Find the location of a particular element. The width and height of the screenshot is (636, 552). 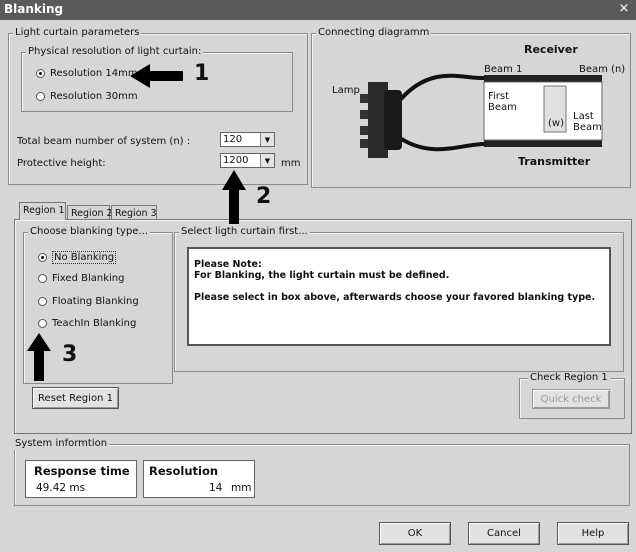

floating-blanking-radio: Floating Blanking is located at coordinates (88, 301).